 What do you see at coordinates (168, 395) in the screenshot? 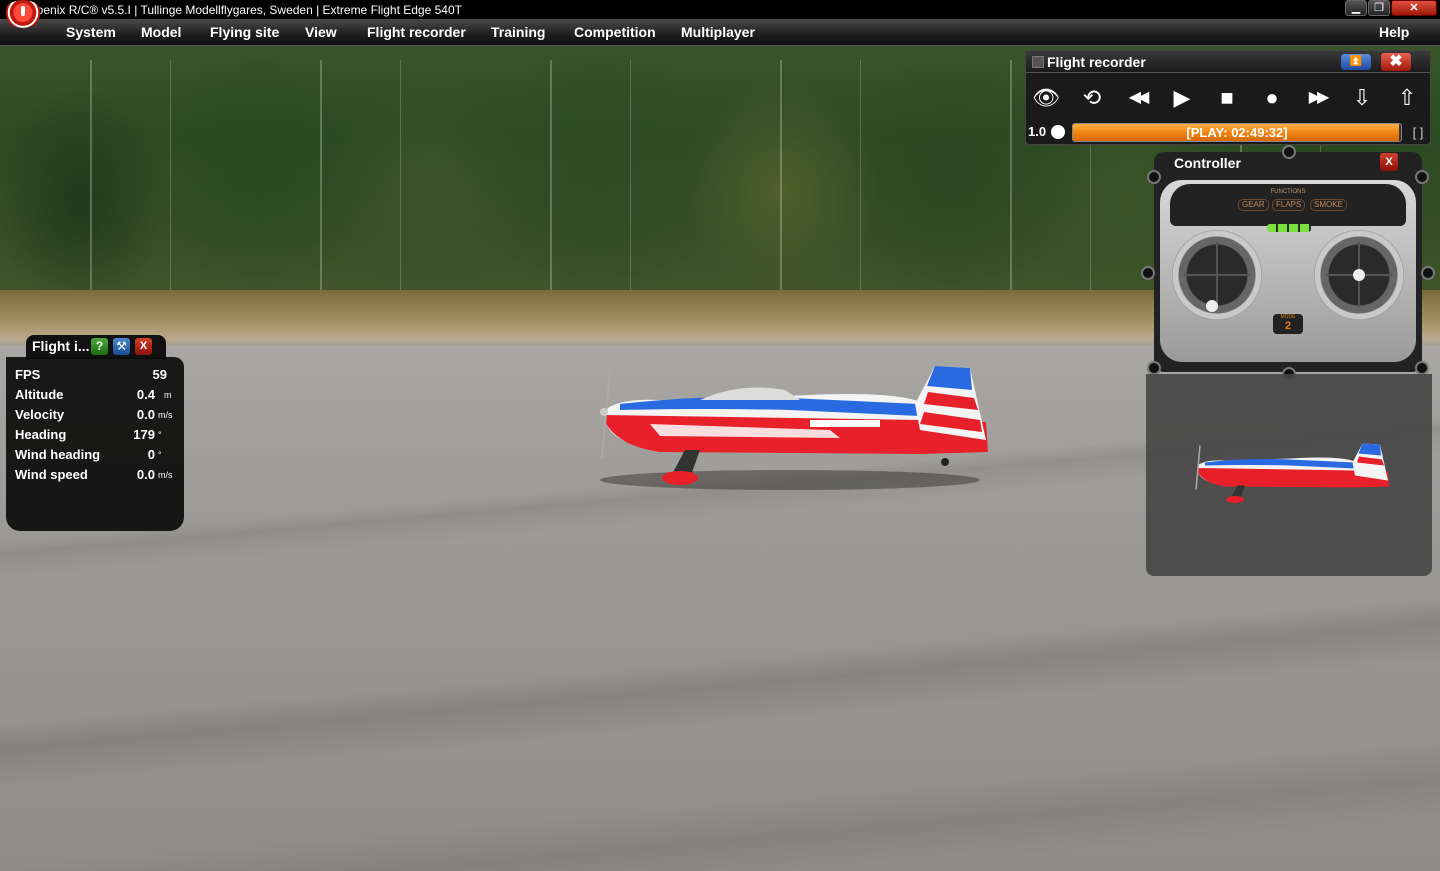
I see `info-unit: m` at bounding box center [168, 395].